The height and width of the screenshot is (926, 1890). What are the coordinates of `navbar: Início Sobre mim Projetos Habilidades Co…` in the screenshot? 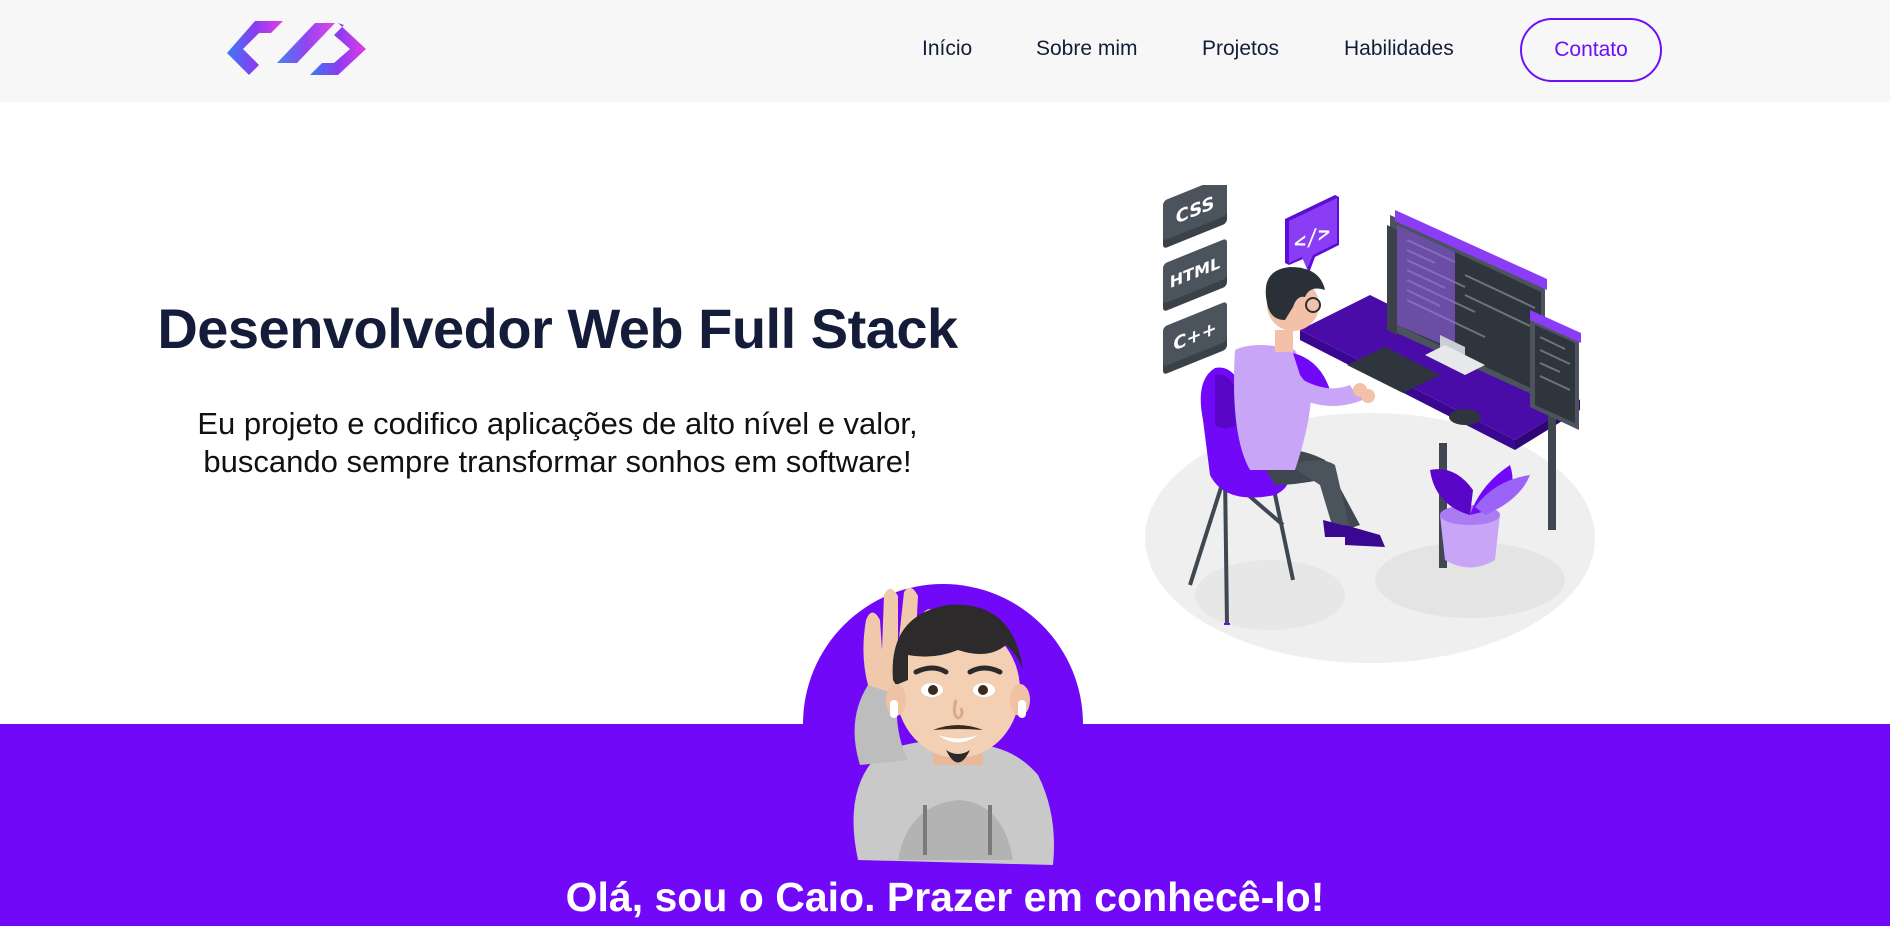 It's located at (945, 51).